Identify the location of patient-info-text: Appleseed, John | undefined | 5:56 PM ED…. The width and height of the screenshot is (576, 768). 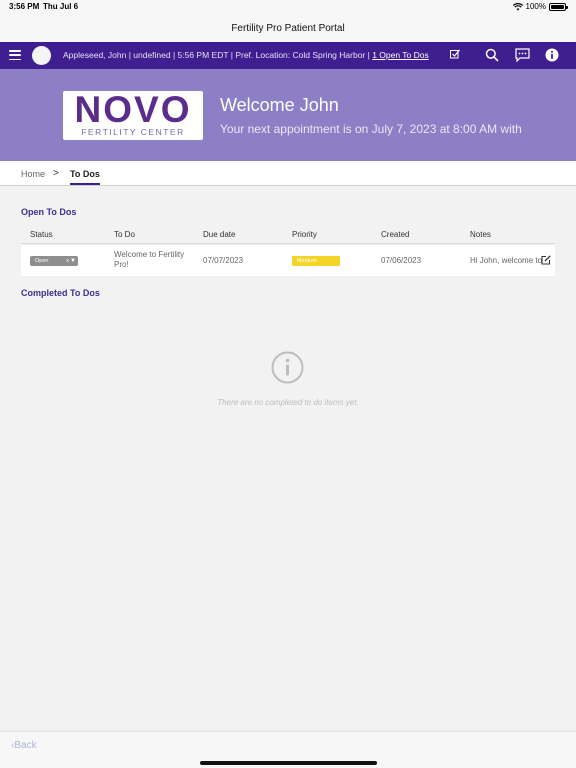
(218, 55).